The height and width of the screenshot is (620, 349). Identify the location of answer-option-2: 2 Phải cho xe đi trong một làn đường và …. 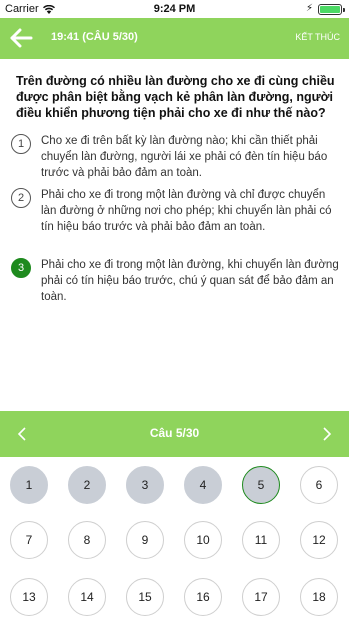
(176, 211).